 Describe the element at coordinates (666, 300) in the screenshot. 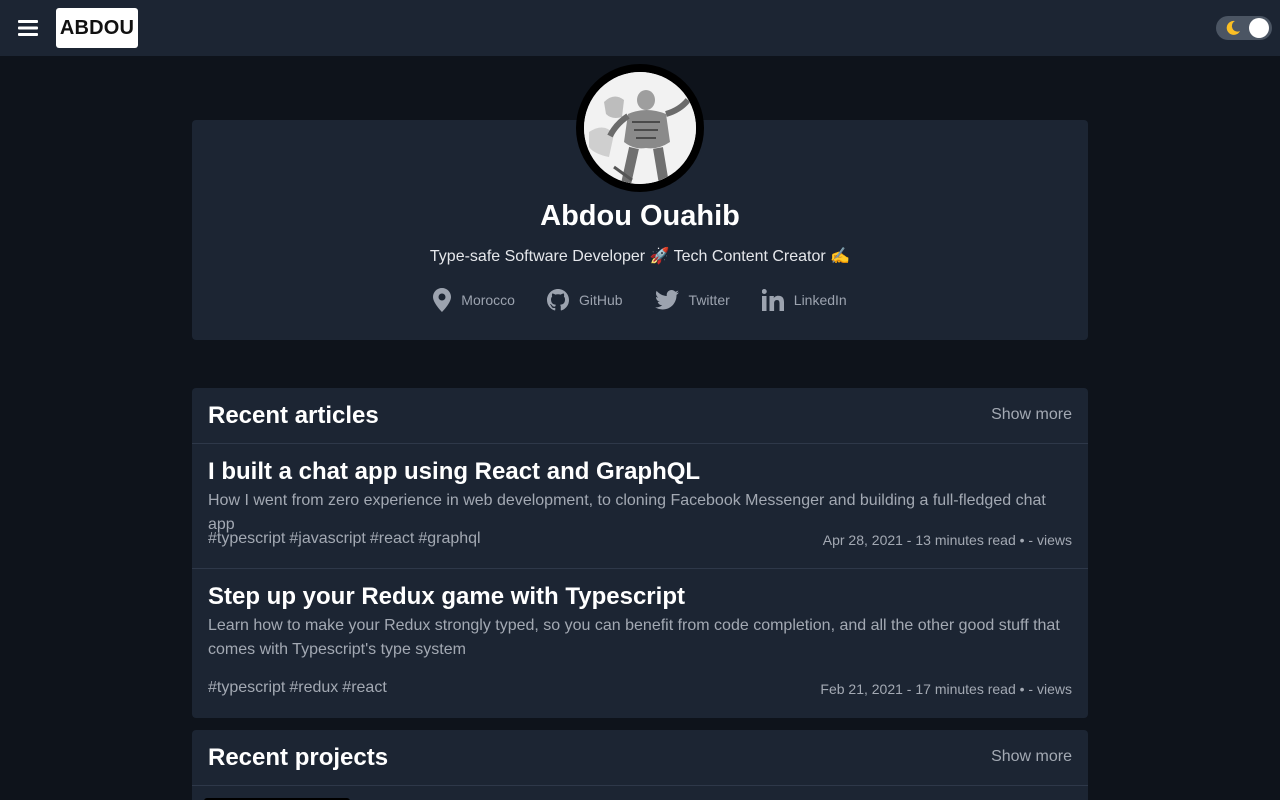

I see `twitter-icon` at that location.